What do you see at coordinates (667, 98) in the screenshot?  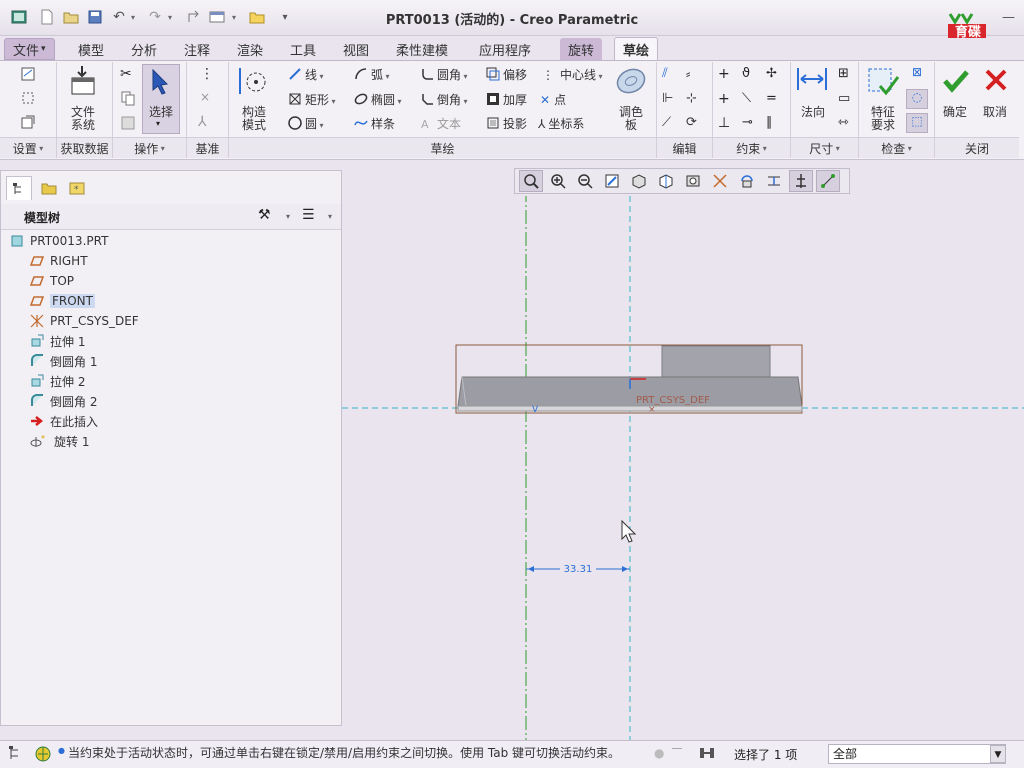 I see `mirror-icon: ⊩` at bounding box center [667, 98].